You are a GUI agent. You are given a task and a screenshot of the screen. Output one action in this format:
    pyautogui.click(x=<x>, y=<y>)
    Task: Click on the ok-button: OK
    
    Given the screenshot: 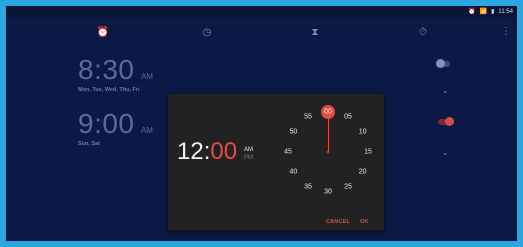 What is the action you would take?
    pyautogui.click(x=364, y=222)
    